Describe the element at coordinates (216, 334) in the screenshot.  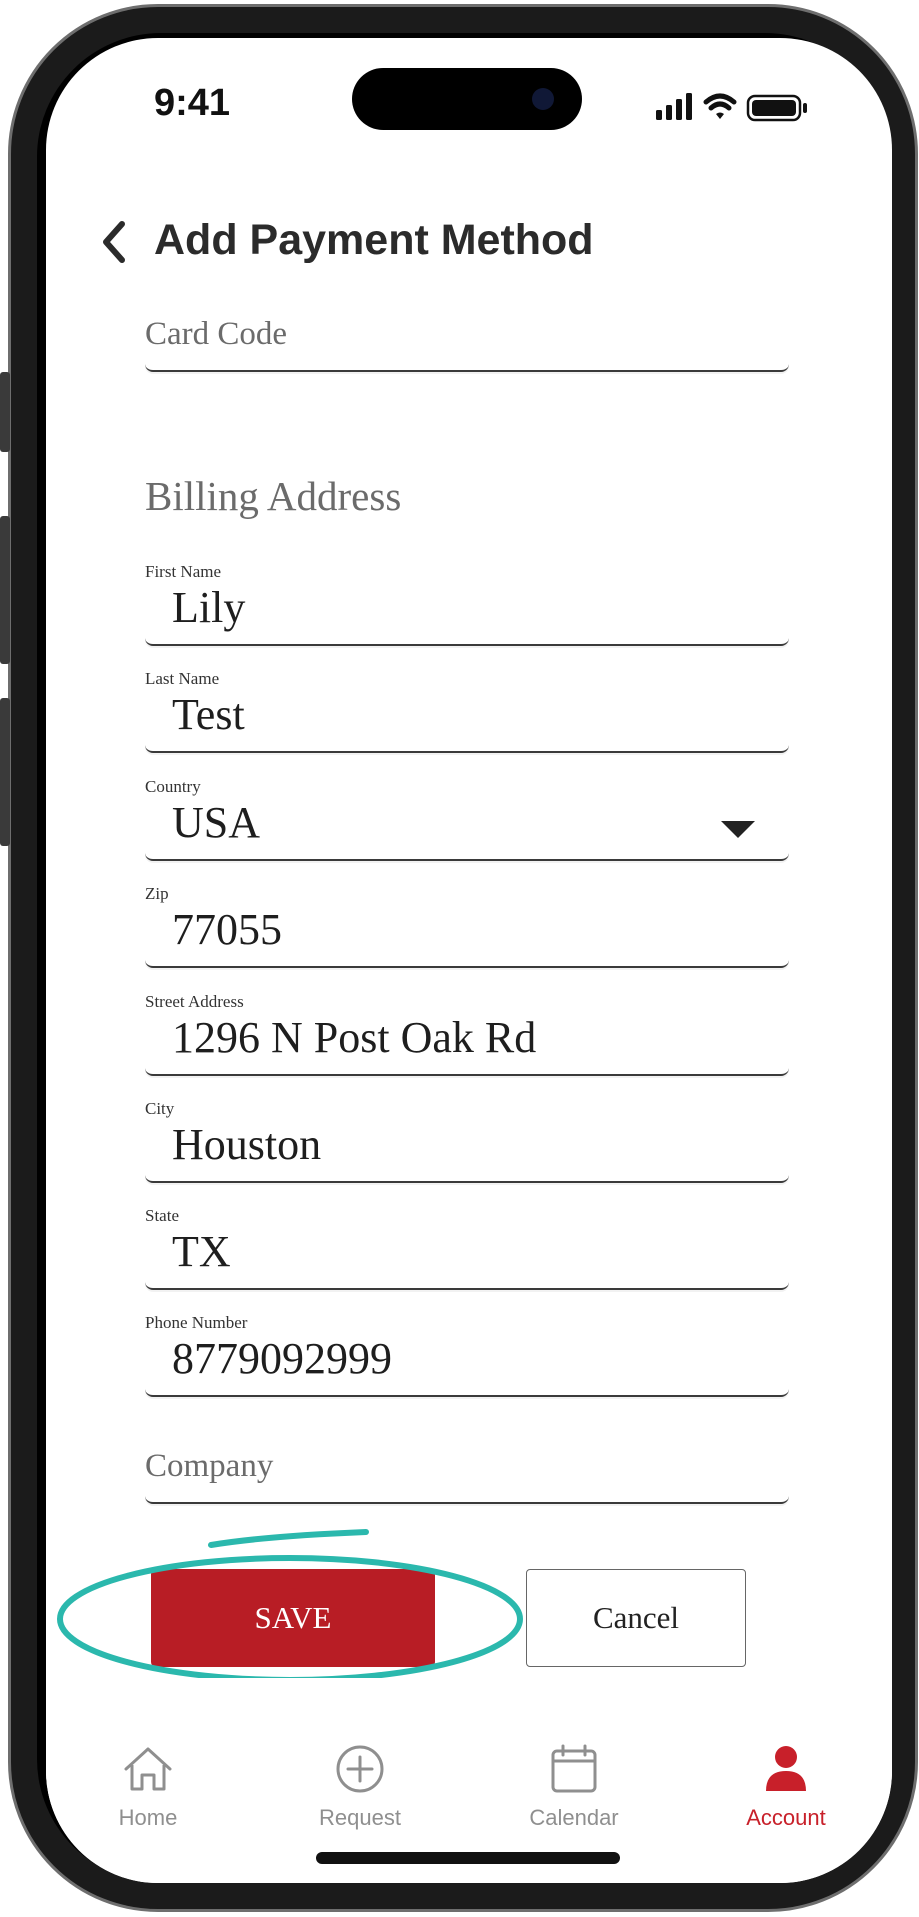
I see `card-code-placeholder: Card Code` at that location.